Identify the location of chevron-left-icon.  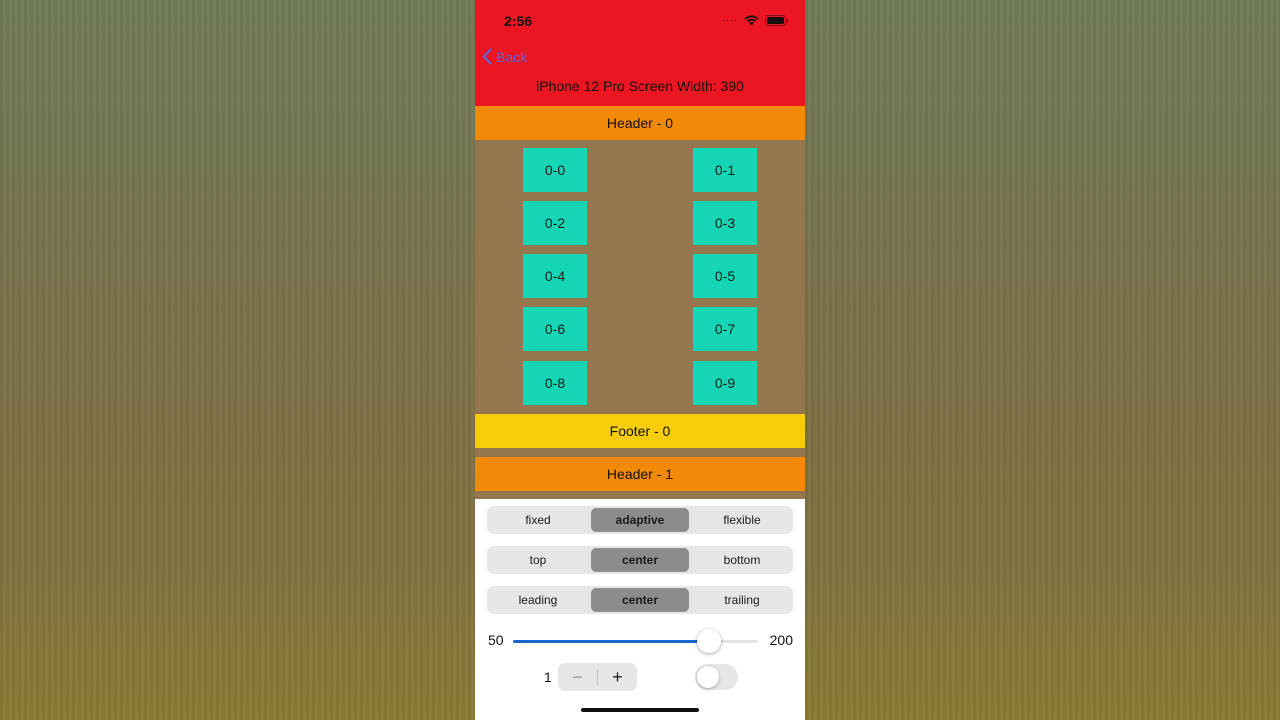
(487, 56).